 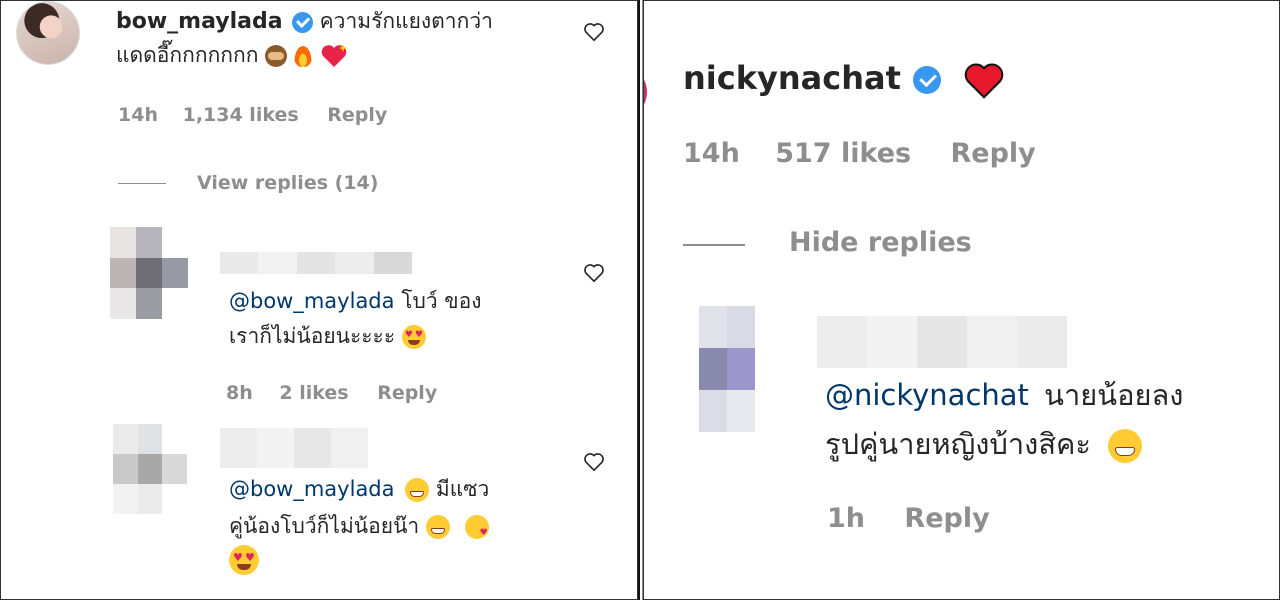 I want to click on emoji-line: ♥ ♥, so click(x=244, y=560).